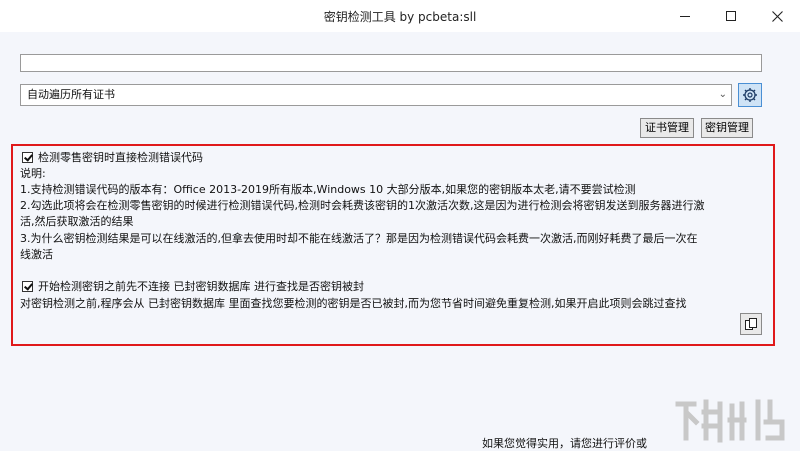 The height and width of the screenshot is (451, 800). Describe the element at coordinates (120, 157) in the screenshot. I see `option-label: 检测零售密钥时直接检测错误代码` at that location.